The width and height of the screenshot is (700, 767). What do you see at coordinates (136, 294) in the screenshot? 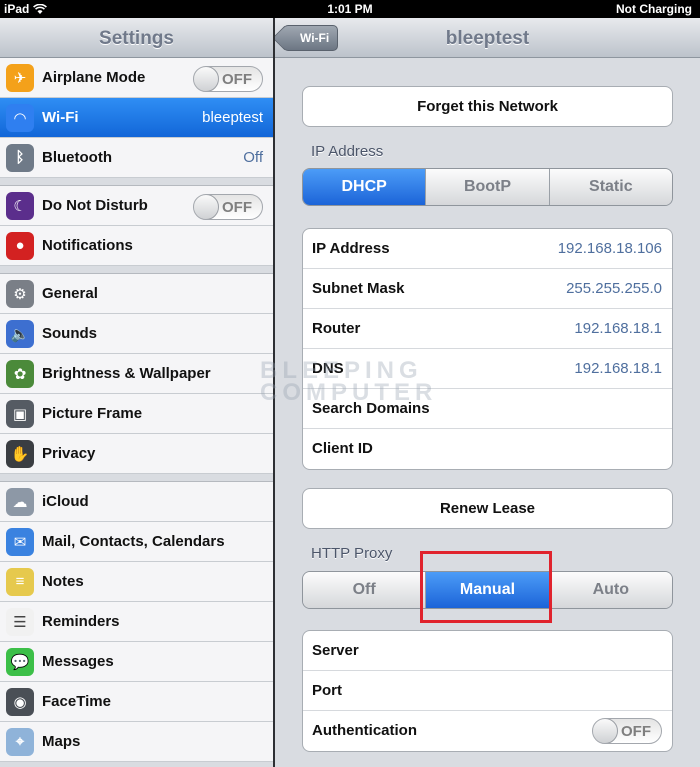
I see `sidebar-item-general: ⚙ General` at bounding box center [136, 294].